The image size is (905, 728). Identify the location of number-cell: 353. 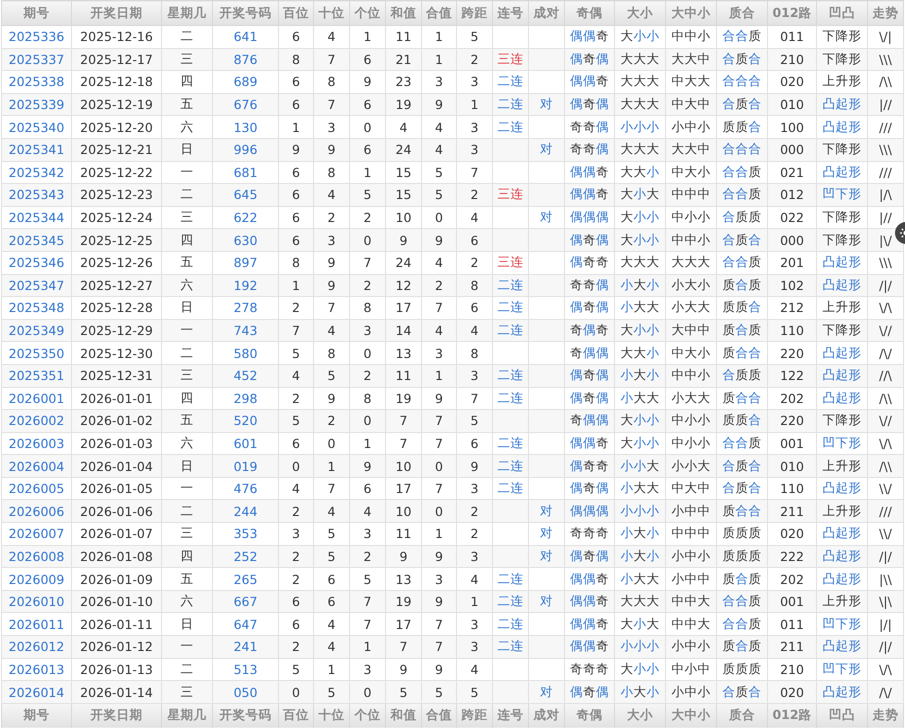
(245, 534).